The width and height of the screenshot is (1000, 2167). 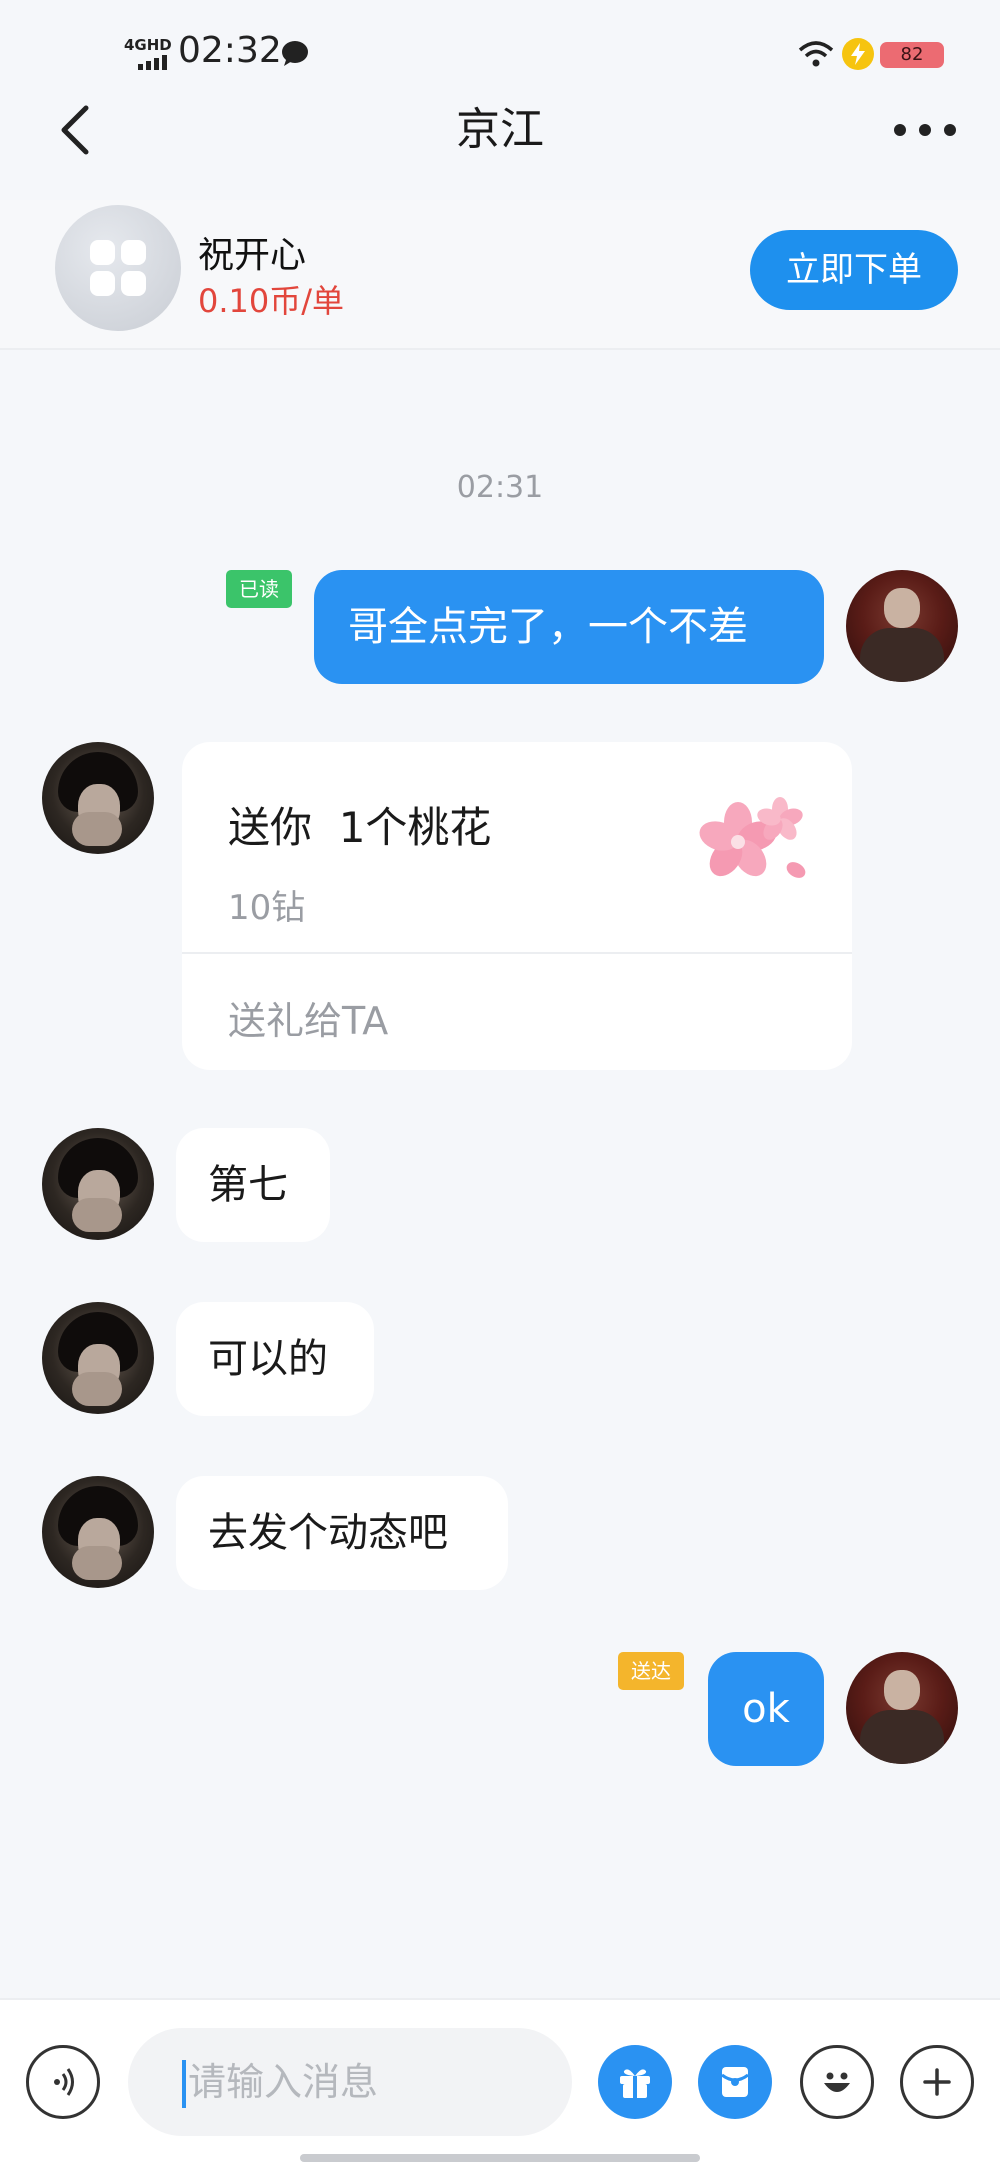 What do you see at coordinates (816, 54) in the screenshot?
I see `wifi-icon` at bounding box center [816, 54].